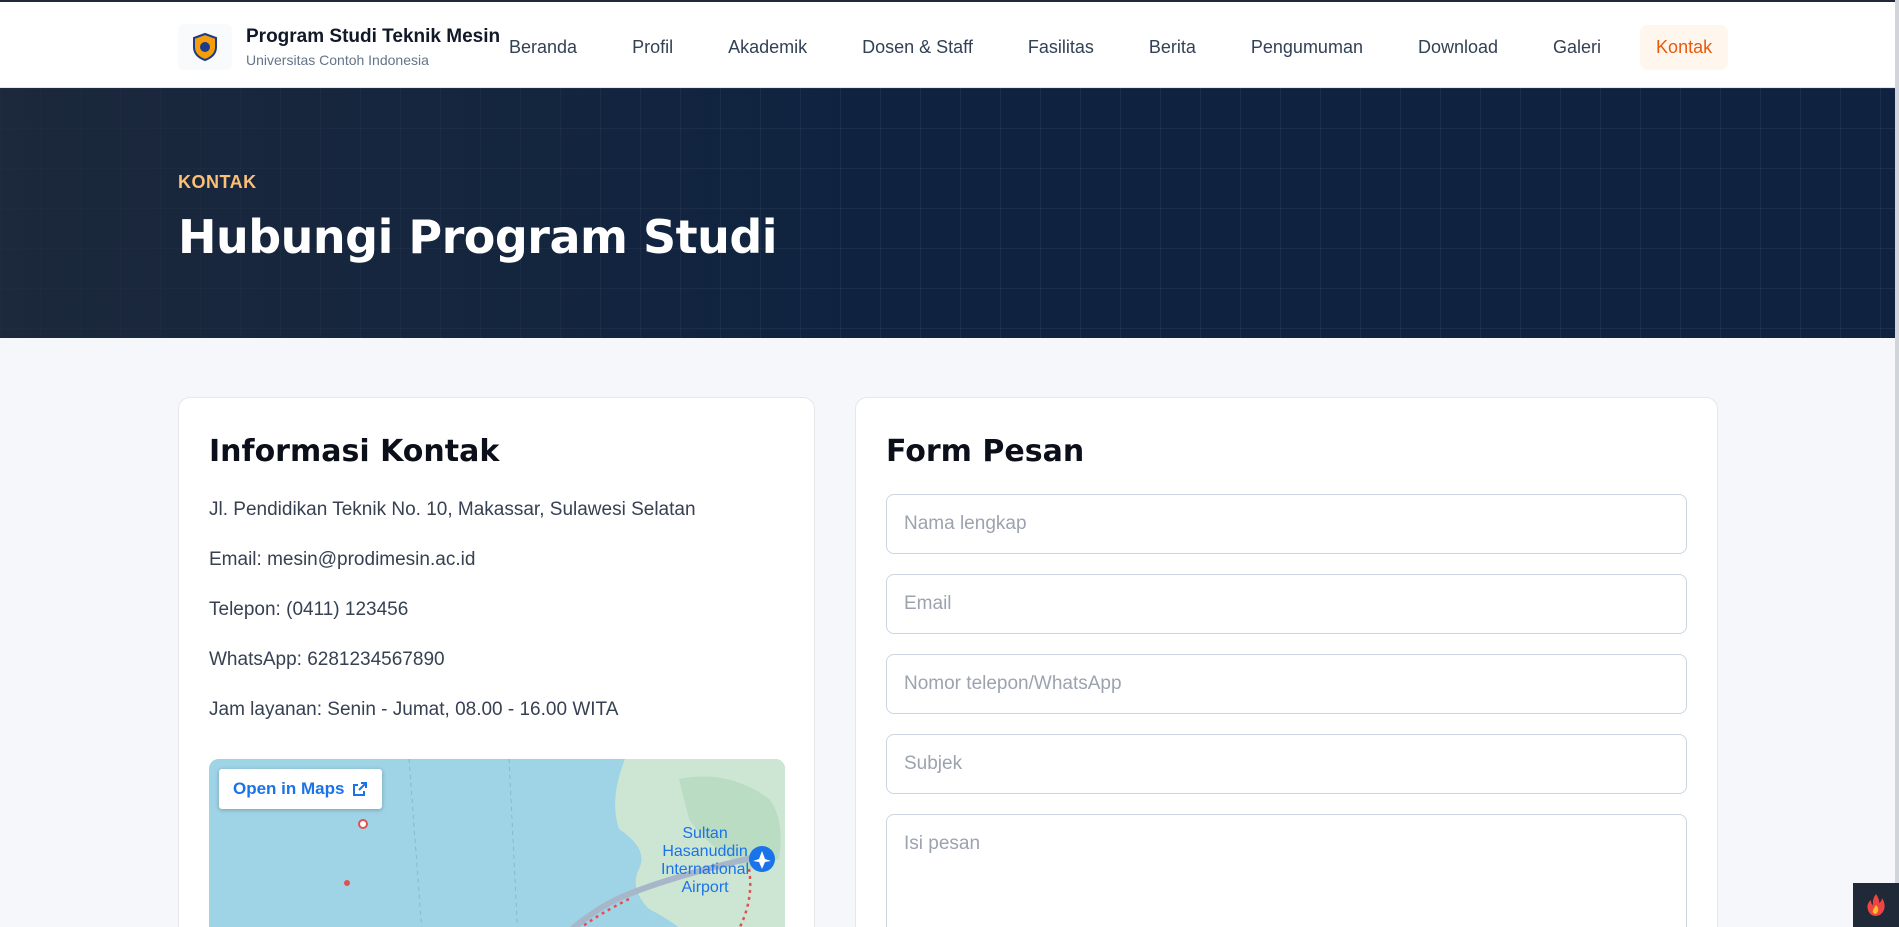 The width and height of the screenshot is (1899, 927). Describe the element at coordinates (354, 451) in the screenshot. I see `contact-info-heading: Informasi Kontak` at that location.